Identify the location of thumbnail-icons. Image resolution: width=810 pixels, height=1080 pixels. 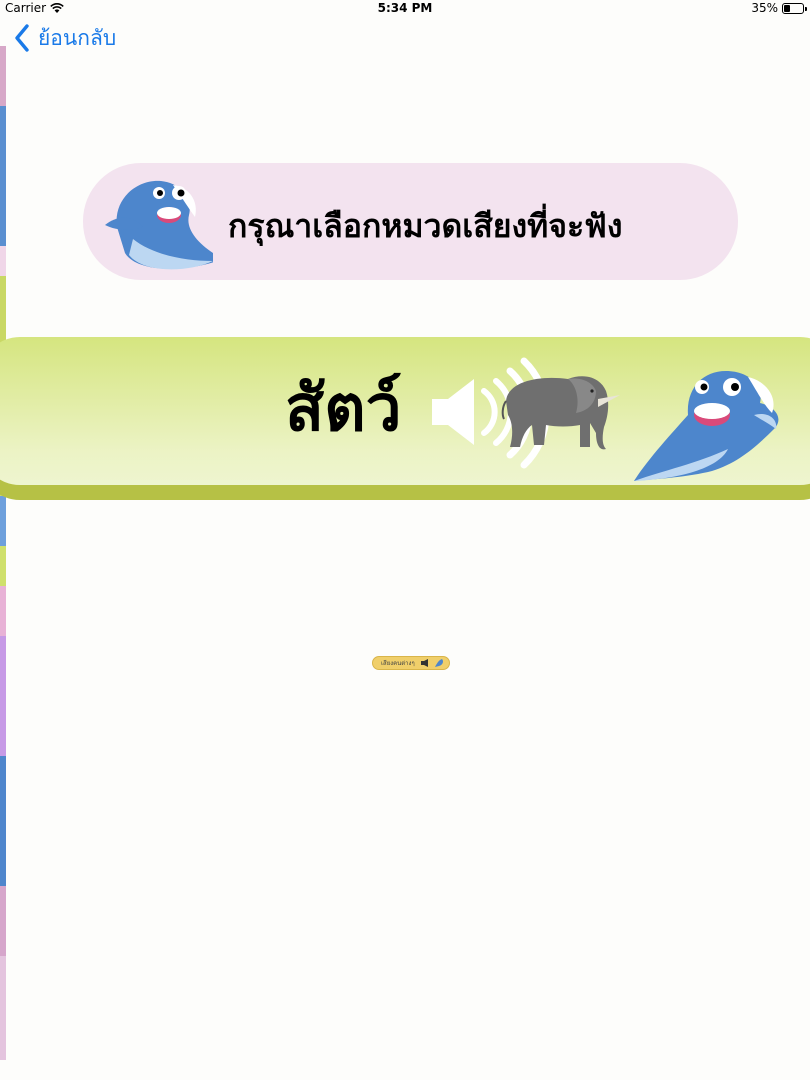
(432, 663).